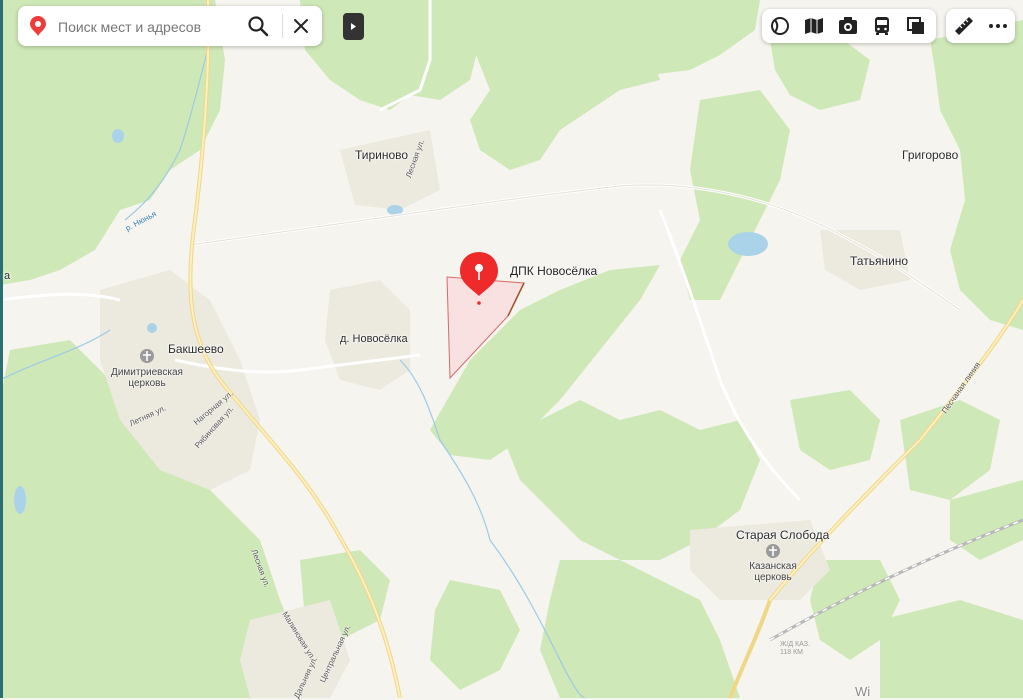 This screenshot has width=1023, height=700. What do you see at coordinates (998, 26) in the screenshot?
I see `more-dots-icon` at bounding box center [998, 26].